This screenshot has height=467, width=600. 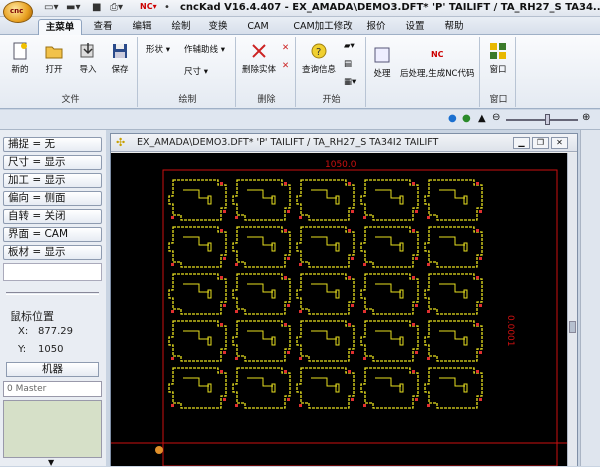 I want to click on delete-entity-label: 删除实体, so click(x=259, y=70).